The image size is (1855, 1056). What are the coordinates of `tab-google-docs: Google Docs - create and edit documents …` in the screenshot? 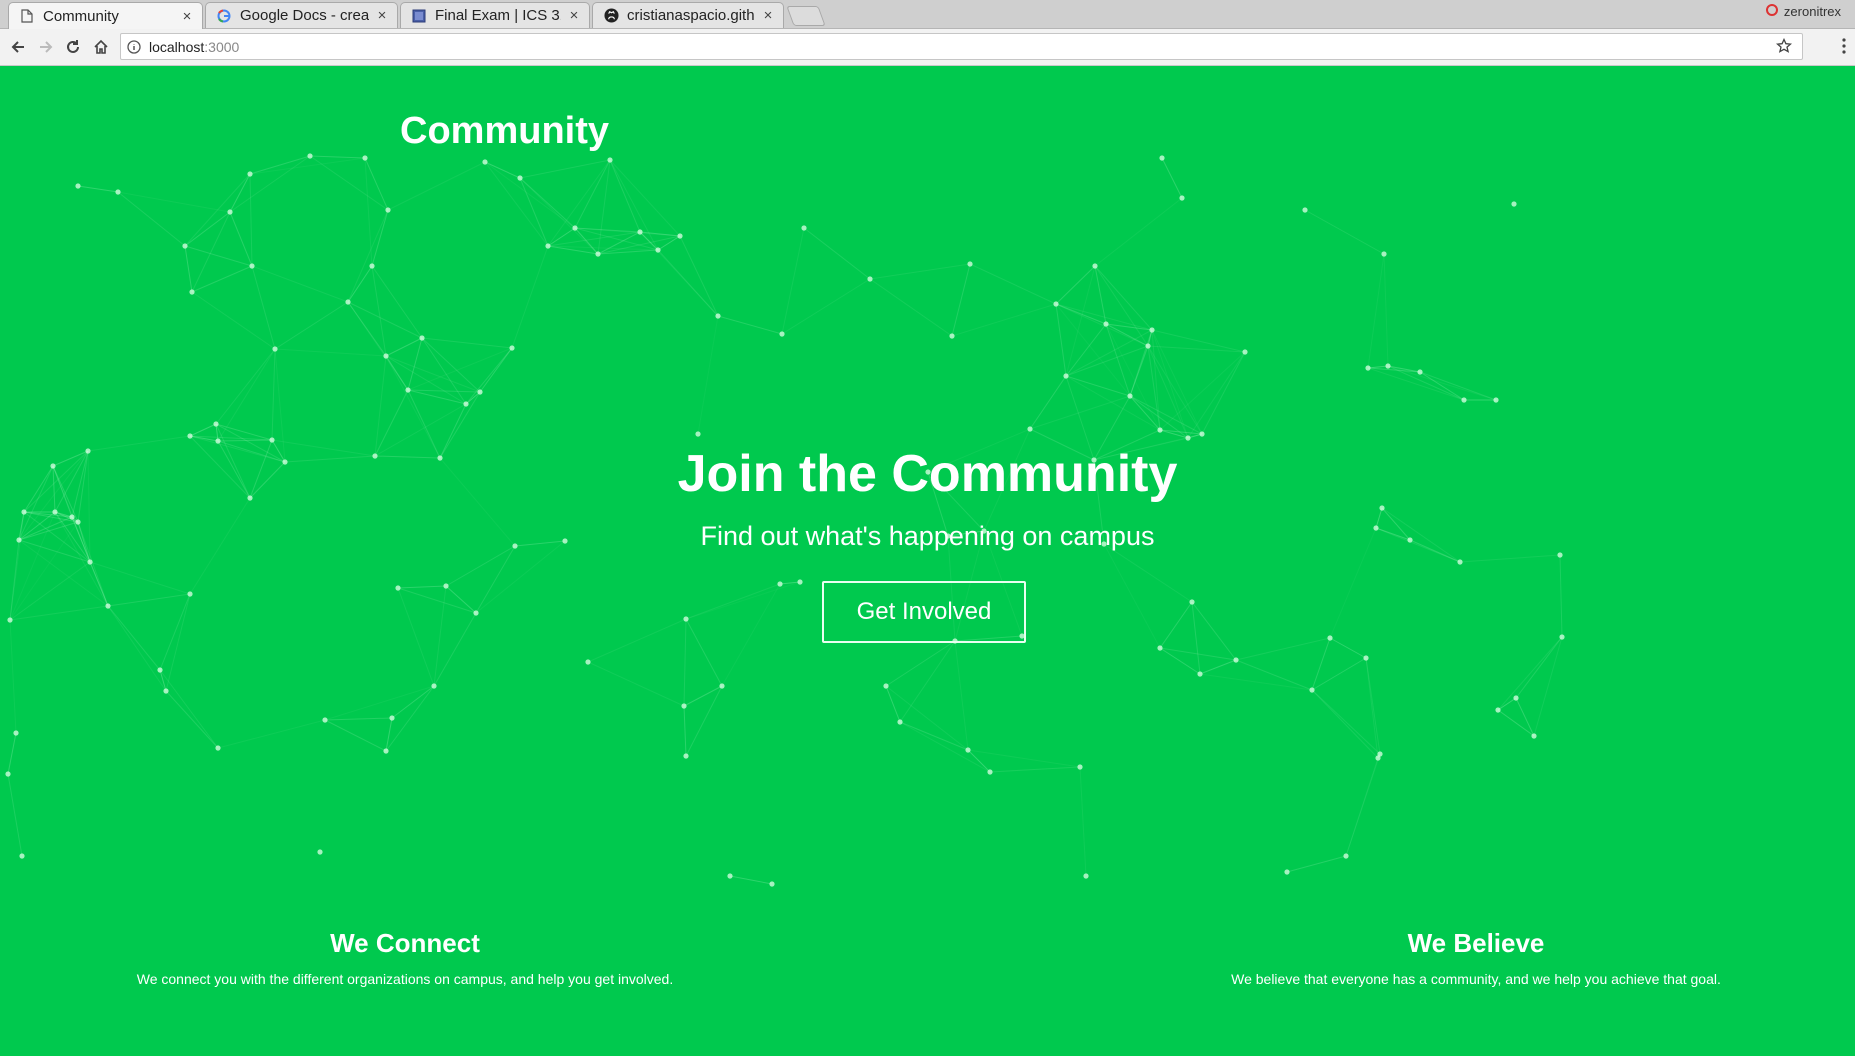 It's located at (301, 15).